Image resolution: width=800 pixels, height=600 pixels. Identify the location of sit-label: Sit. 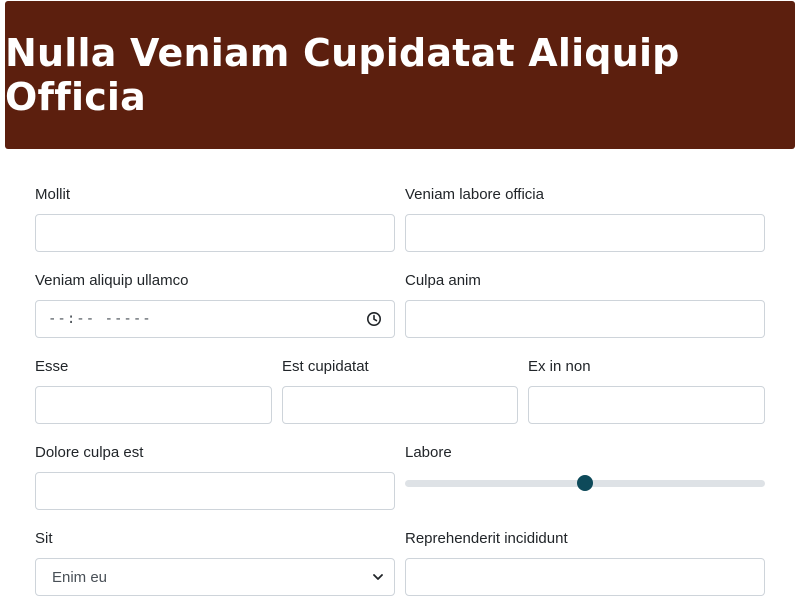
(44, 538).